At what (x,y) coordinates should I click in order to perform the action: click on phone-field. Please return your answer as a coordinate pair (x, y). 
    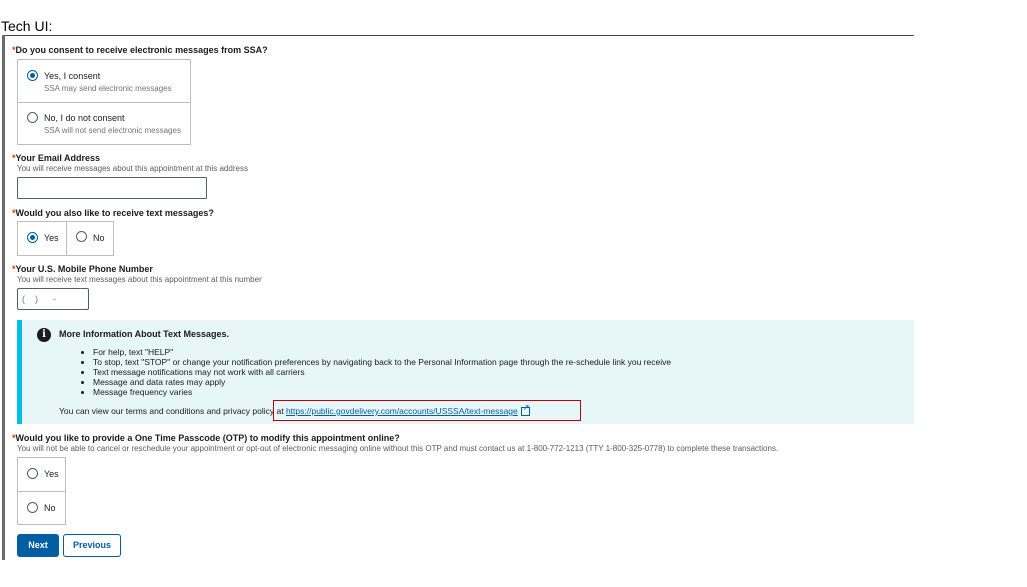
    Looking at the image, I should click on (53, 299).